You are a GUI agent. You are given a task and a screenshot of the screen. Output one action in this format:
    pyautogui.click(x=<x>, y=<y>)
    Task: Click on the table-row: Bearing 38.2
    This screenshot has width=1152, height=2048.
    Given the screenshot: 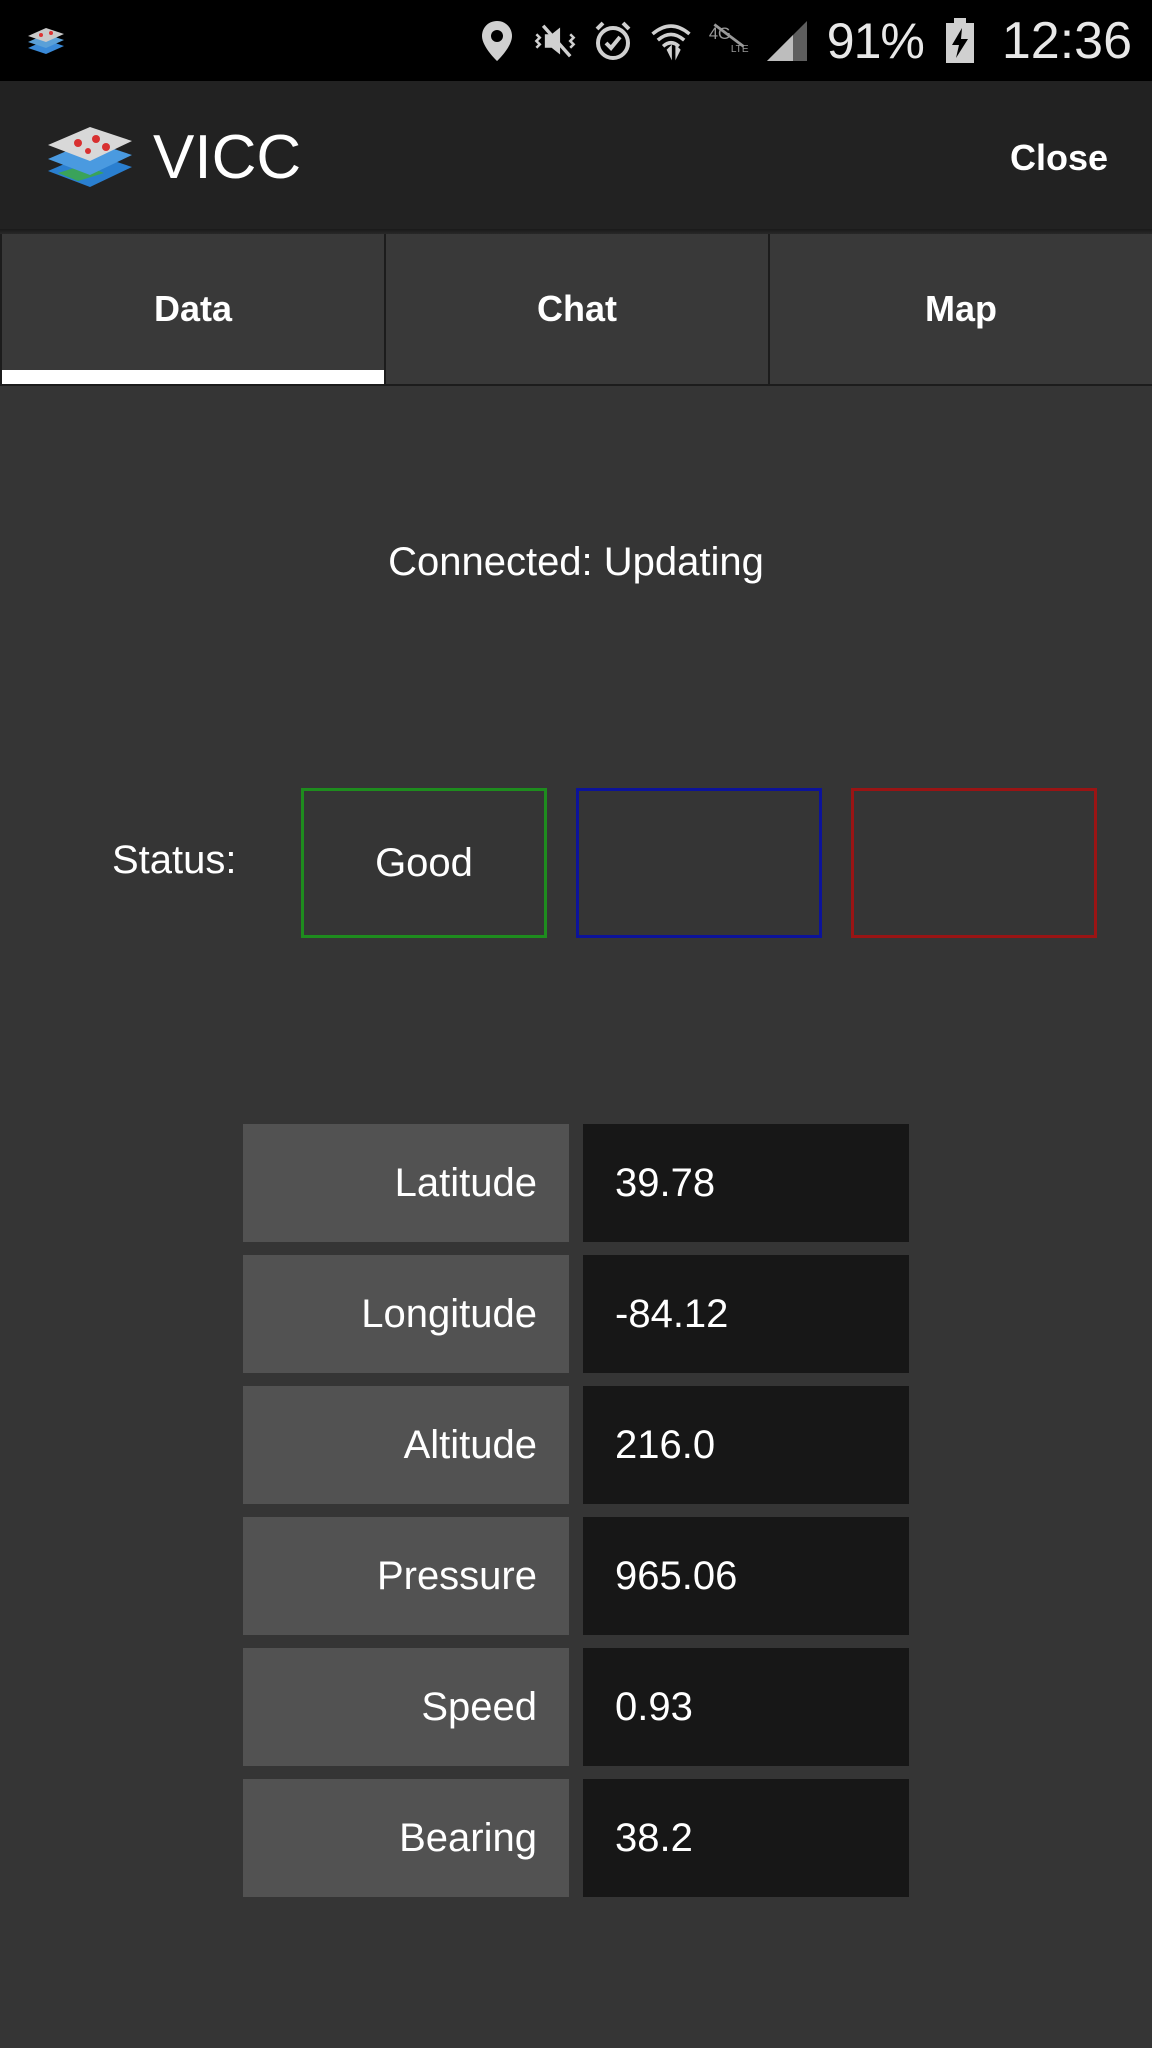 What is the action you would take?
    pyautogui.click(x=576, y=1838)
    